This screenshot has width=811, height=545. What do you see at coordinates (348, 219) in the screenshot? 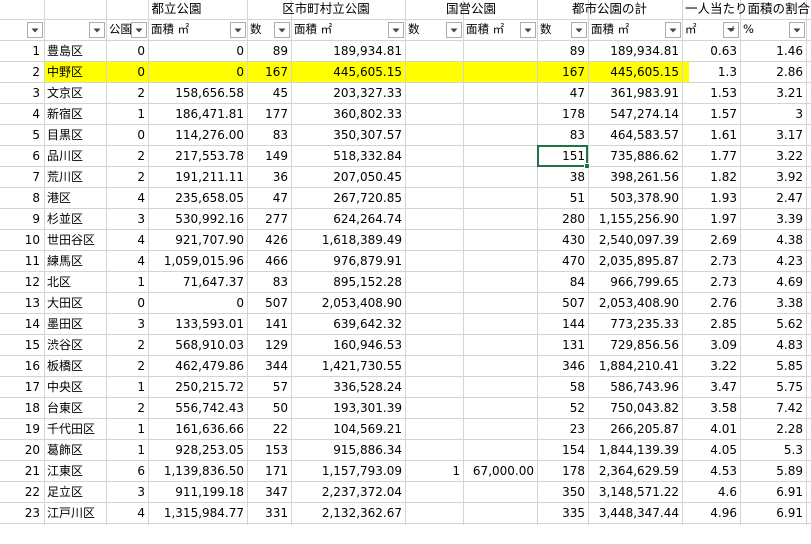
I see `table-cell-ua: 624,264.74` at bounding box center [348, 219].